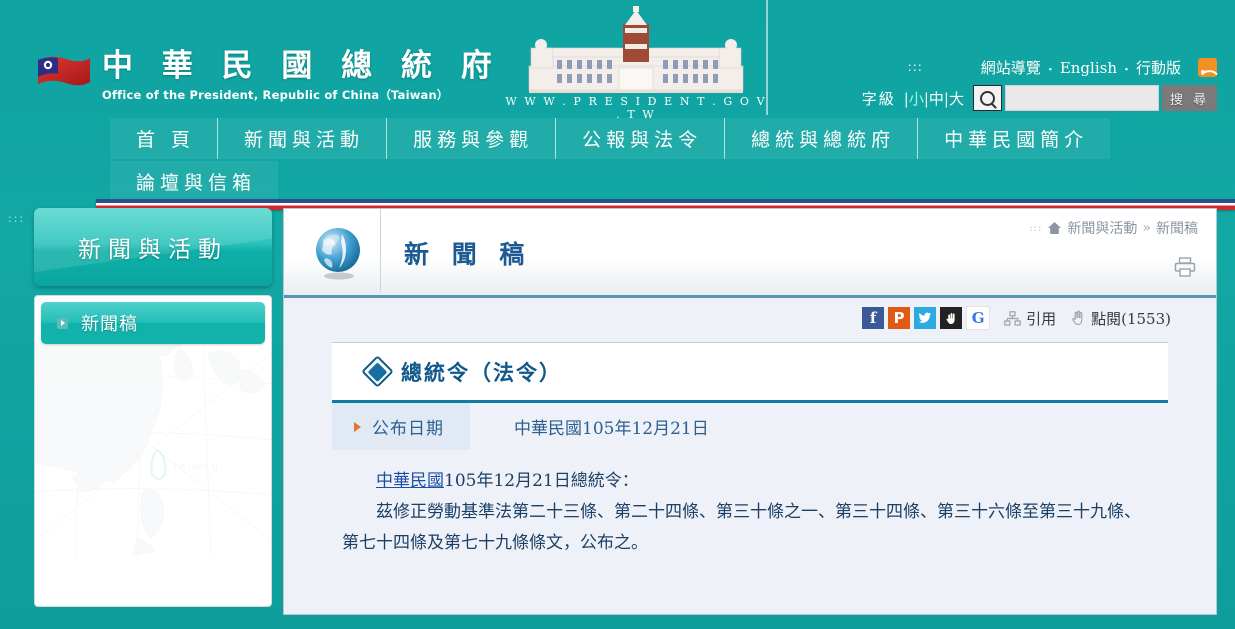  Describe the element at coordinates (745, 481) in the screenshot. I see `article-paragraph-1: 中華民國105年12月21日總統令：` at that location.